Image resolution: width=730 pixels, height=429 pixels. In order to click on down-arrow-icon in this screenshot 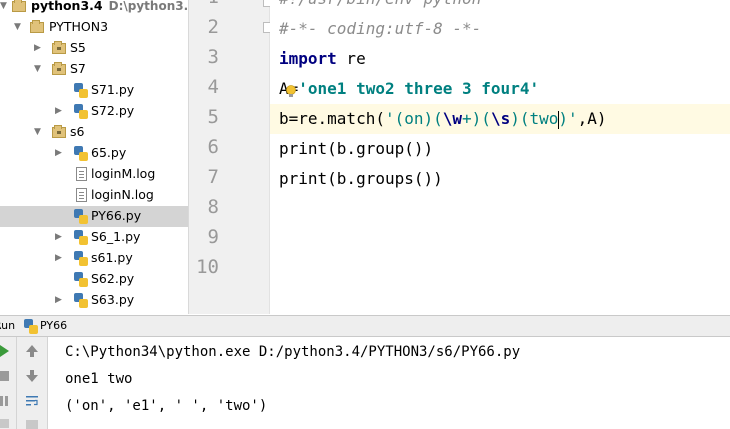, I will do `click(32, 376)`.